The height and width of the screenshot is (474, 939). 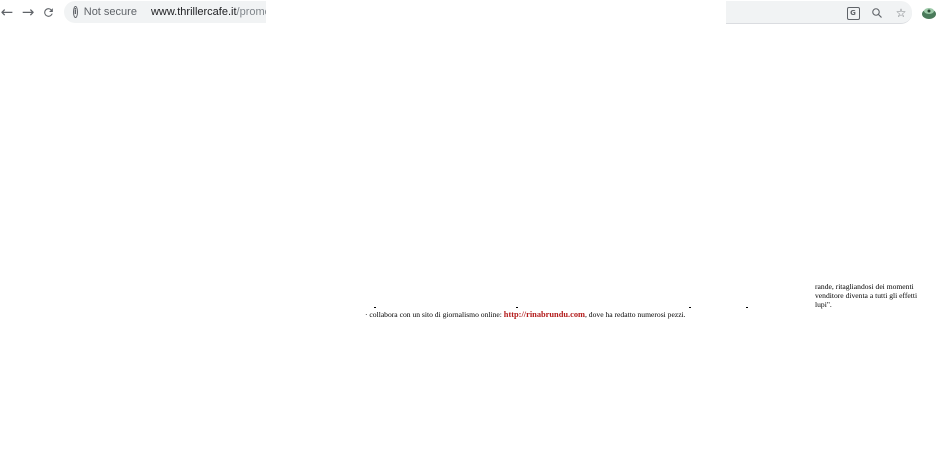 I want to click on right-column-line: lupi"., so click(x=823, y=304).